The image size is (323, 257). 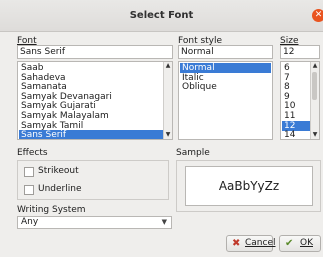 I want to click on font-style-list: Normal Italic Oblique, so click(x=225, y=100).